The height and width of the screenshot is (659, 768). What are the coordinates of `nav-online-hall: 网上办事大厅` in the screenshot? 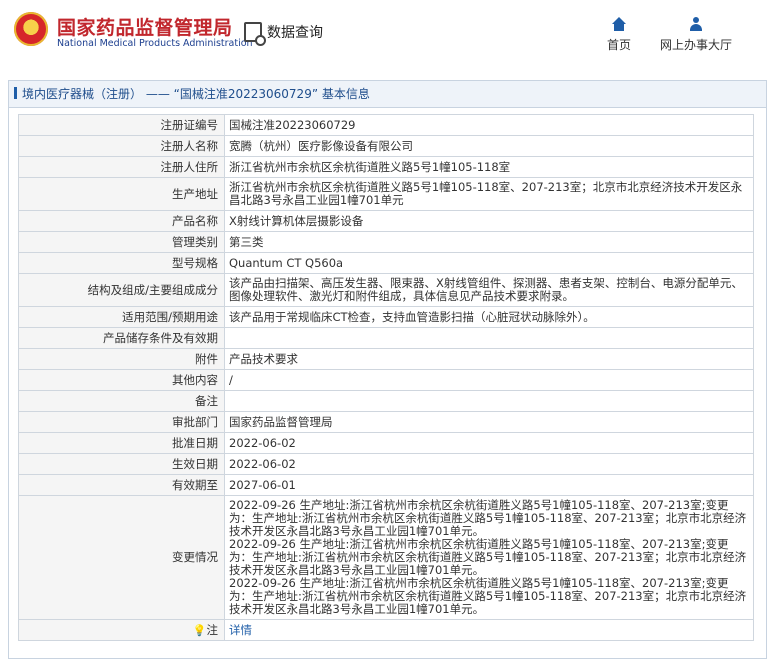 It's located at (696, 35).